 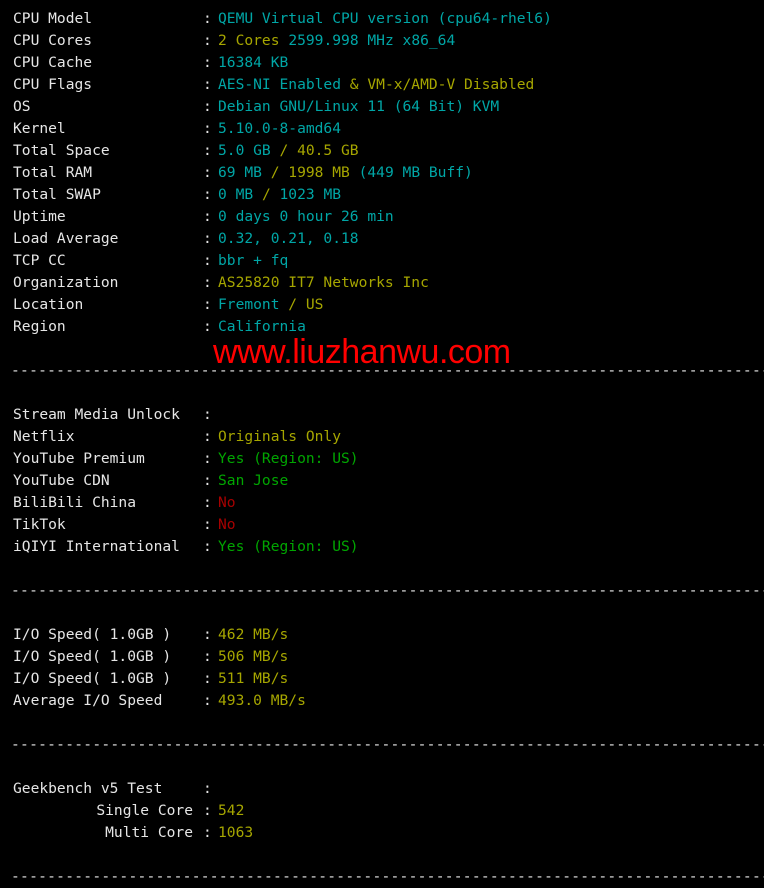 What do you see at coordinates (310, 194) in the screenshot?
I see `value-segment: 1023 MB` at bounding box center [310, 194].